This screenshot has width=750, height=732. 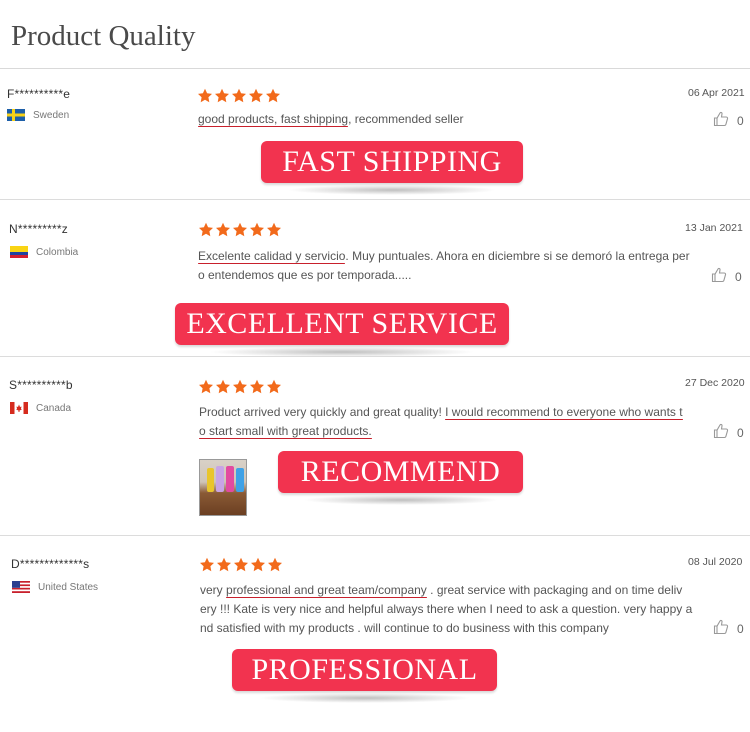 I want to click on highlight-banner: FAST SHIPPING, so click(x=392, y=168).